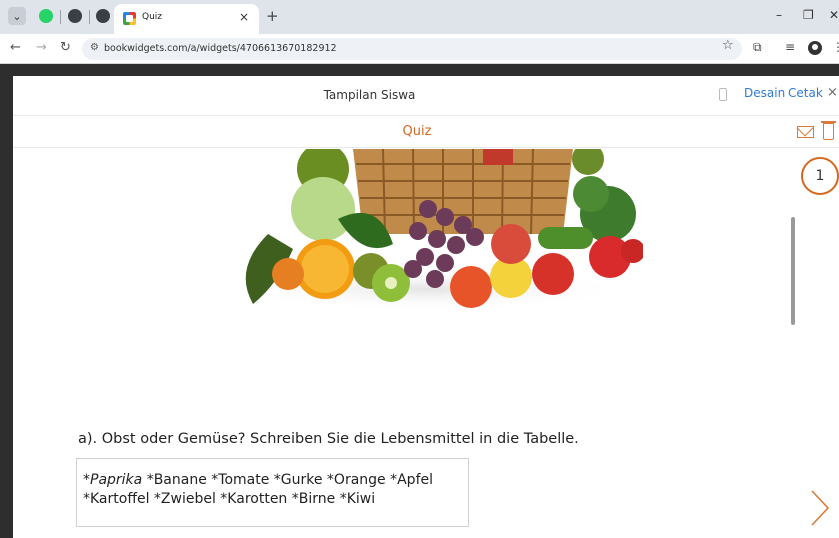 The height and width of the screenshot is (538, 839). Describe the element at coordinates (764, 93) in the screenshot. I see `design-link: Desain` at that location.